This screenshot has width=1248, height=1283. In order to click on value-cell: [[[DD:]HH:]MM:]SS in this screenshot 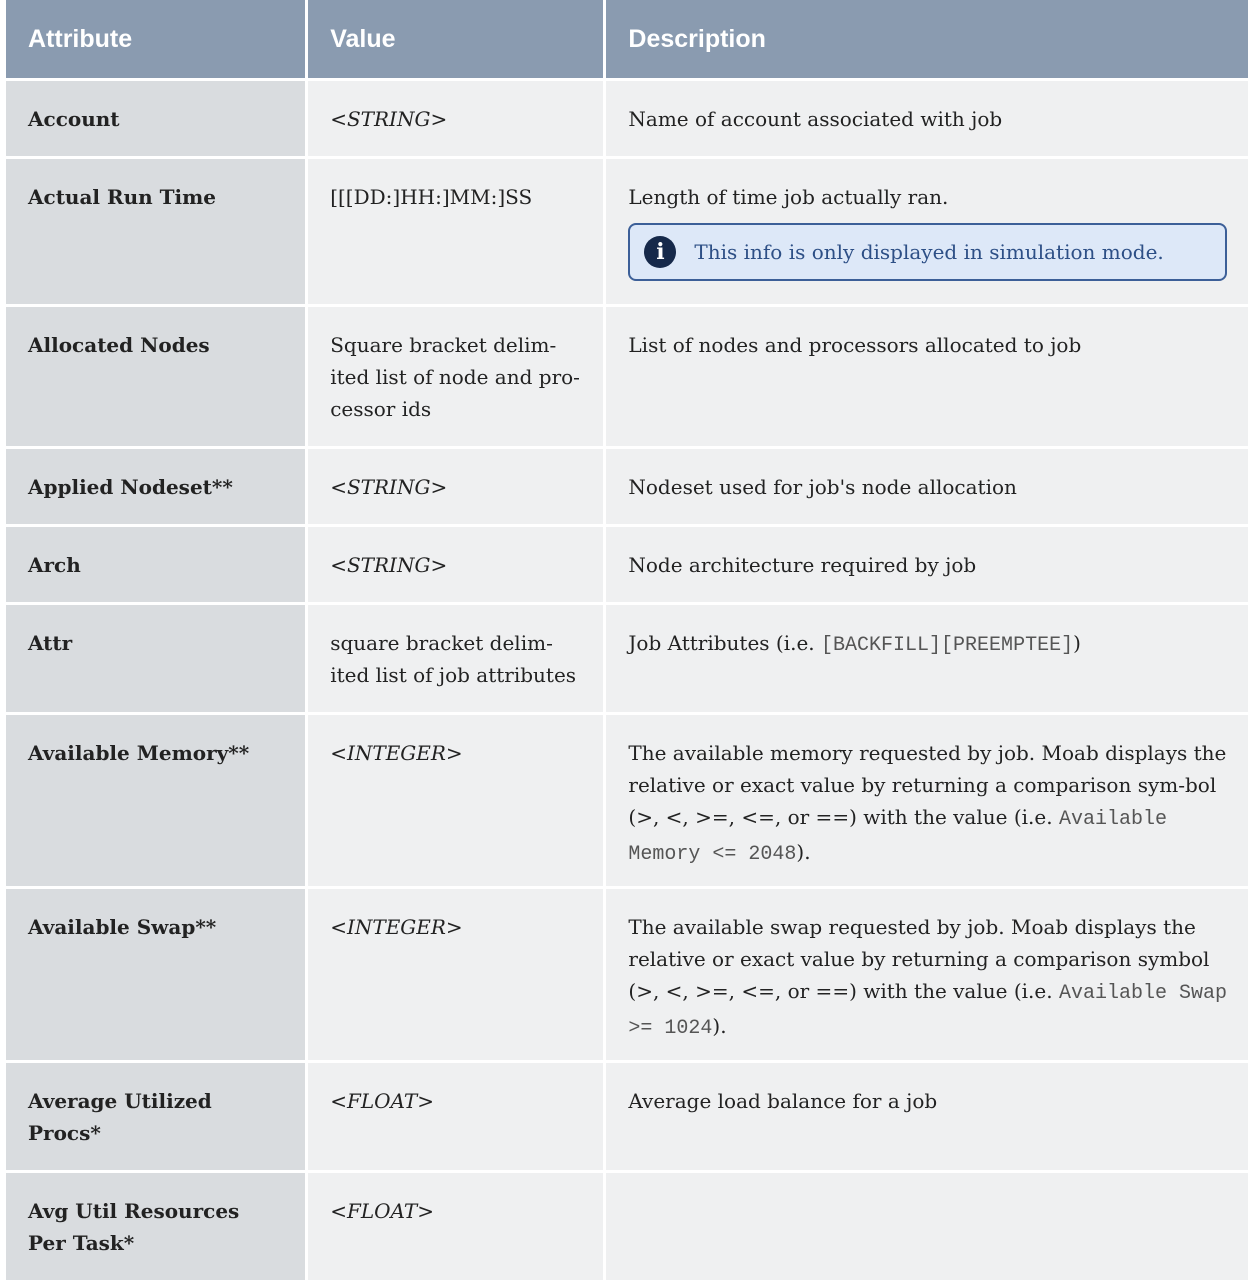, I will do `click(456, 231)`.